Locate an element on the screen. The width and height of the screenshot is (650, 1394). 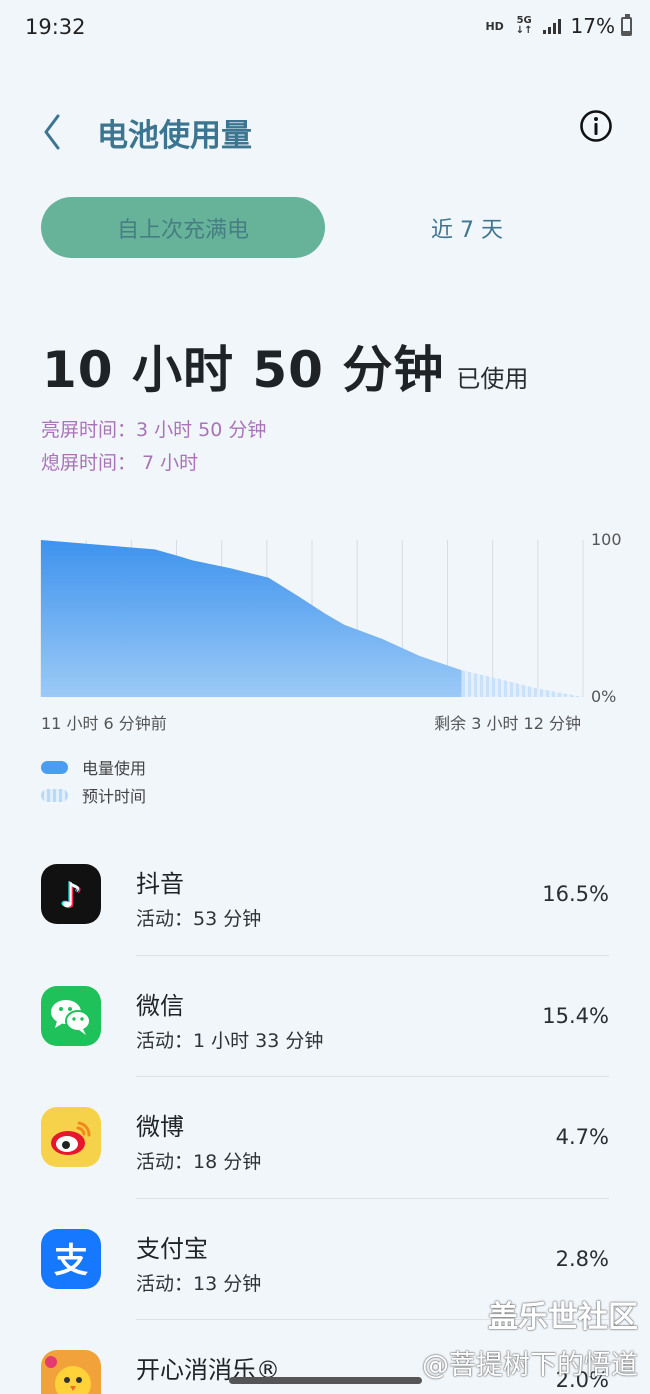
usage-area is located at coordinates (251, 618).